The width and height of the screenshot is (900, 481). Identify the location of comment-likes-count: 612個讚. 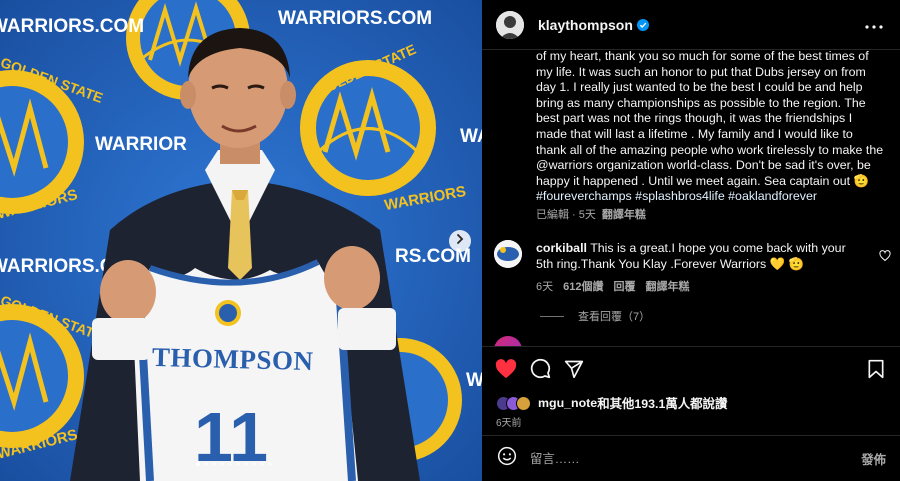
(583, 286).